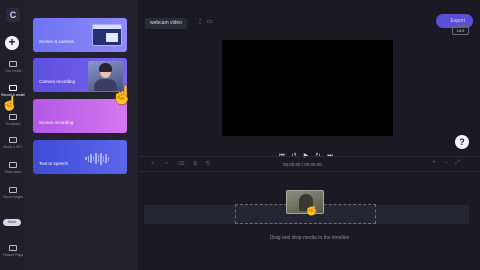 This screenshot has height=270, width=480. Describe the element at coordinates (13, 248) in the screenshot. I see `flag-icon` at that location.